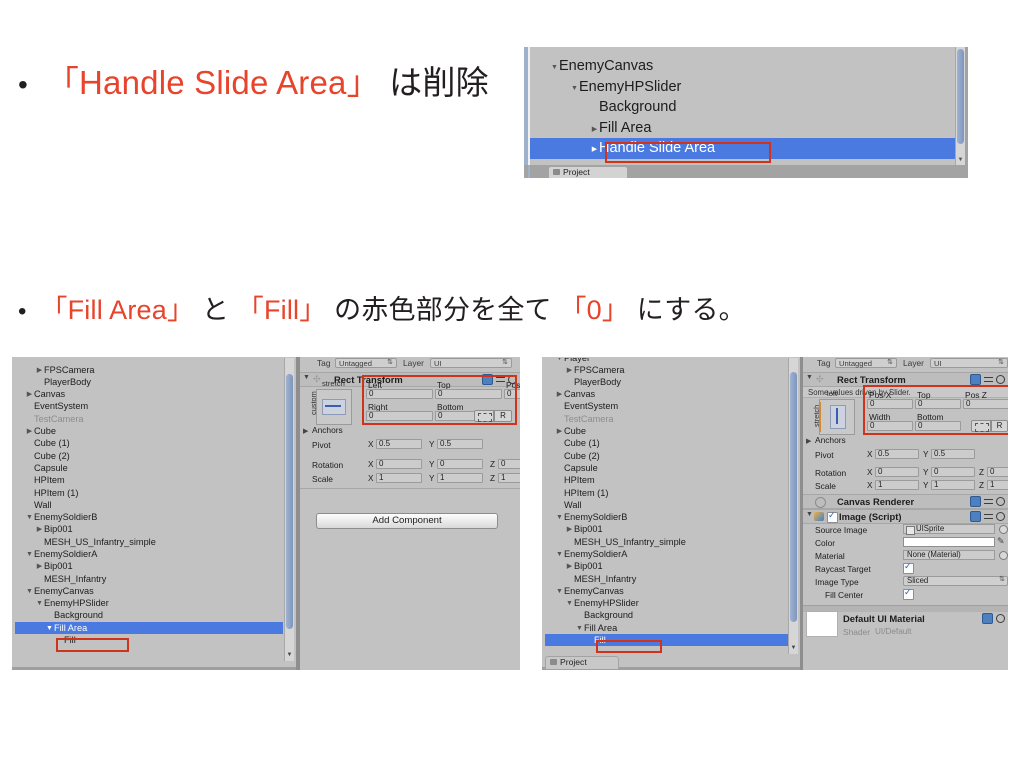 The height and width of the screenshot is (768, 1024). Describe the element at coordinates (471, 363) in the screenshot. I see `layer-dropdown-left: UI ⇅` at that location.